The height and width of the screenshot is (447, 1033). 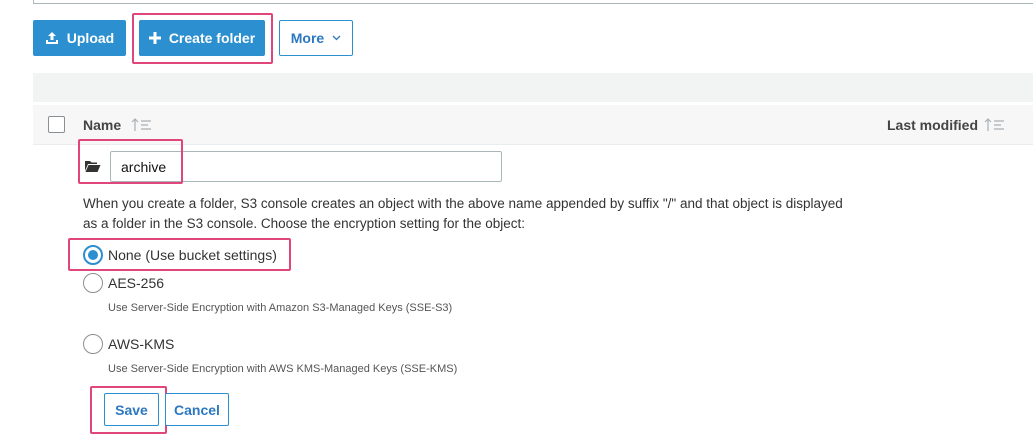 I want to click on encryption-none-label: None (Use bucket settings), so click(x=192, y=255).